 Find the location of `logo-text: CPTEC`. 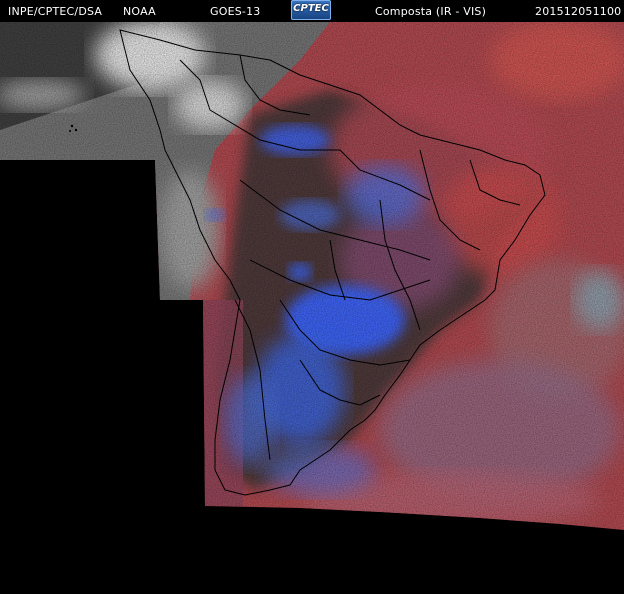

logo-text: CPTEC is located at coordinates (311, 8).